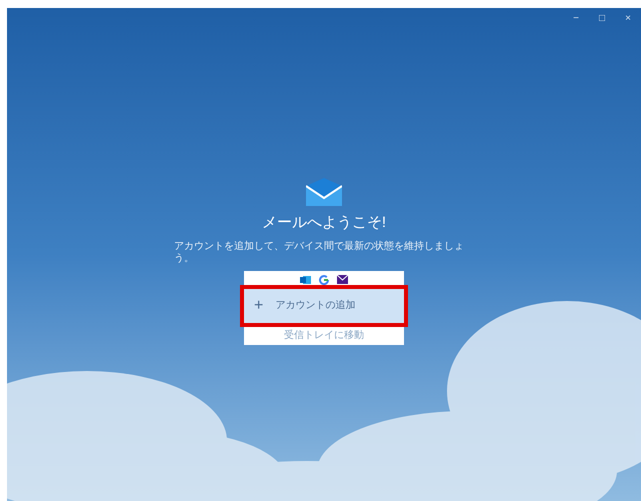  Describe the element at coordinates (628, 18) in the screenshot. I see `close-button: ×` at that location.